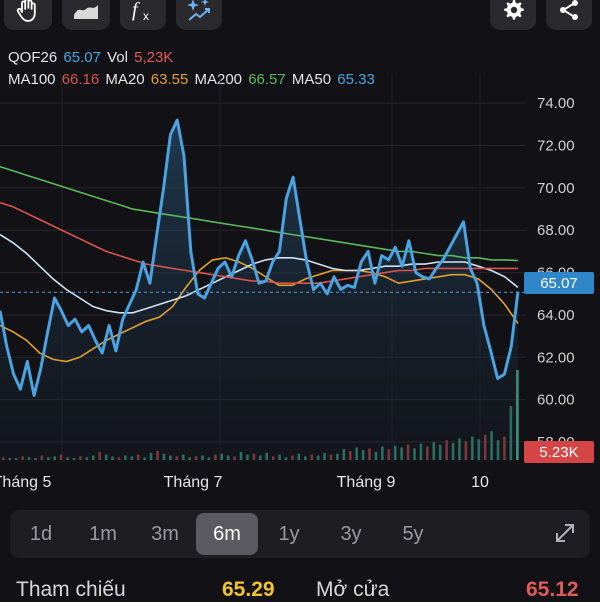  What do you see at coordinates (559, 452) in the screenshot?
I see `volume-tag: 5.23K` at bounding box center [559, 452].